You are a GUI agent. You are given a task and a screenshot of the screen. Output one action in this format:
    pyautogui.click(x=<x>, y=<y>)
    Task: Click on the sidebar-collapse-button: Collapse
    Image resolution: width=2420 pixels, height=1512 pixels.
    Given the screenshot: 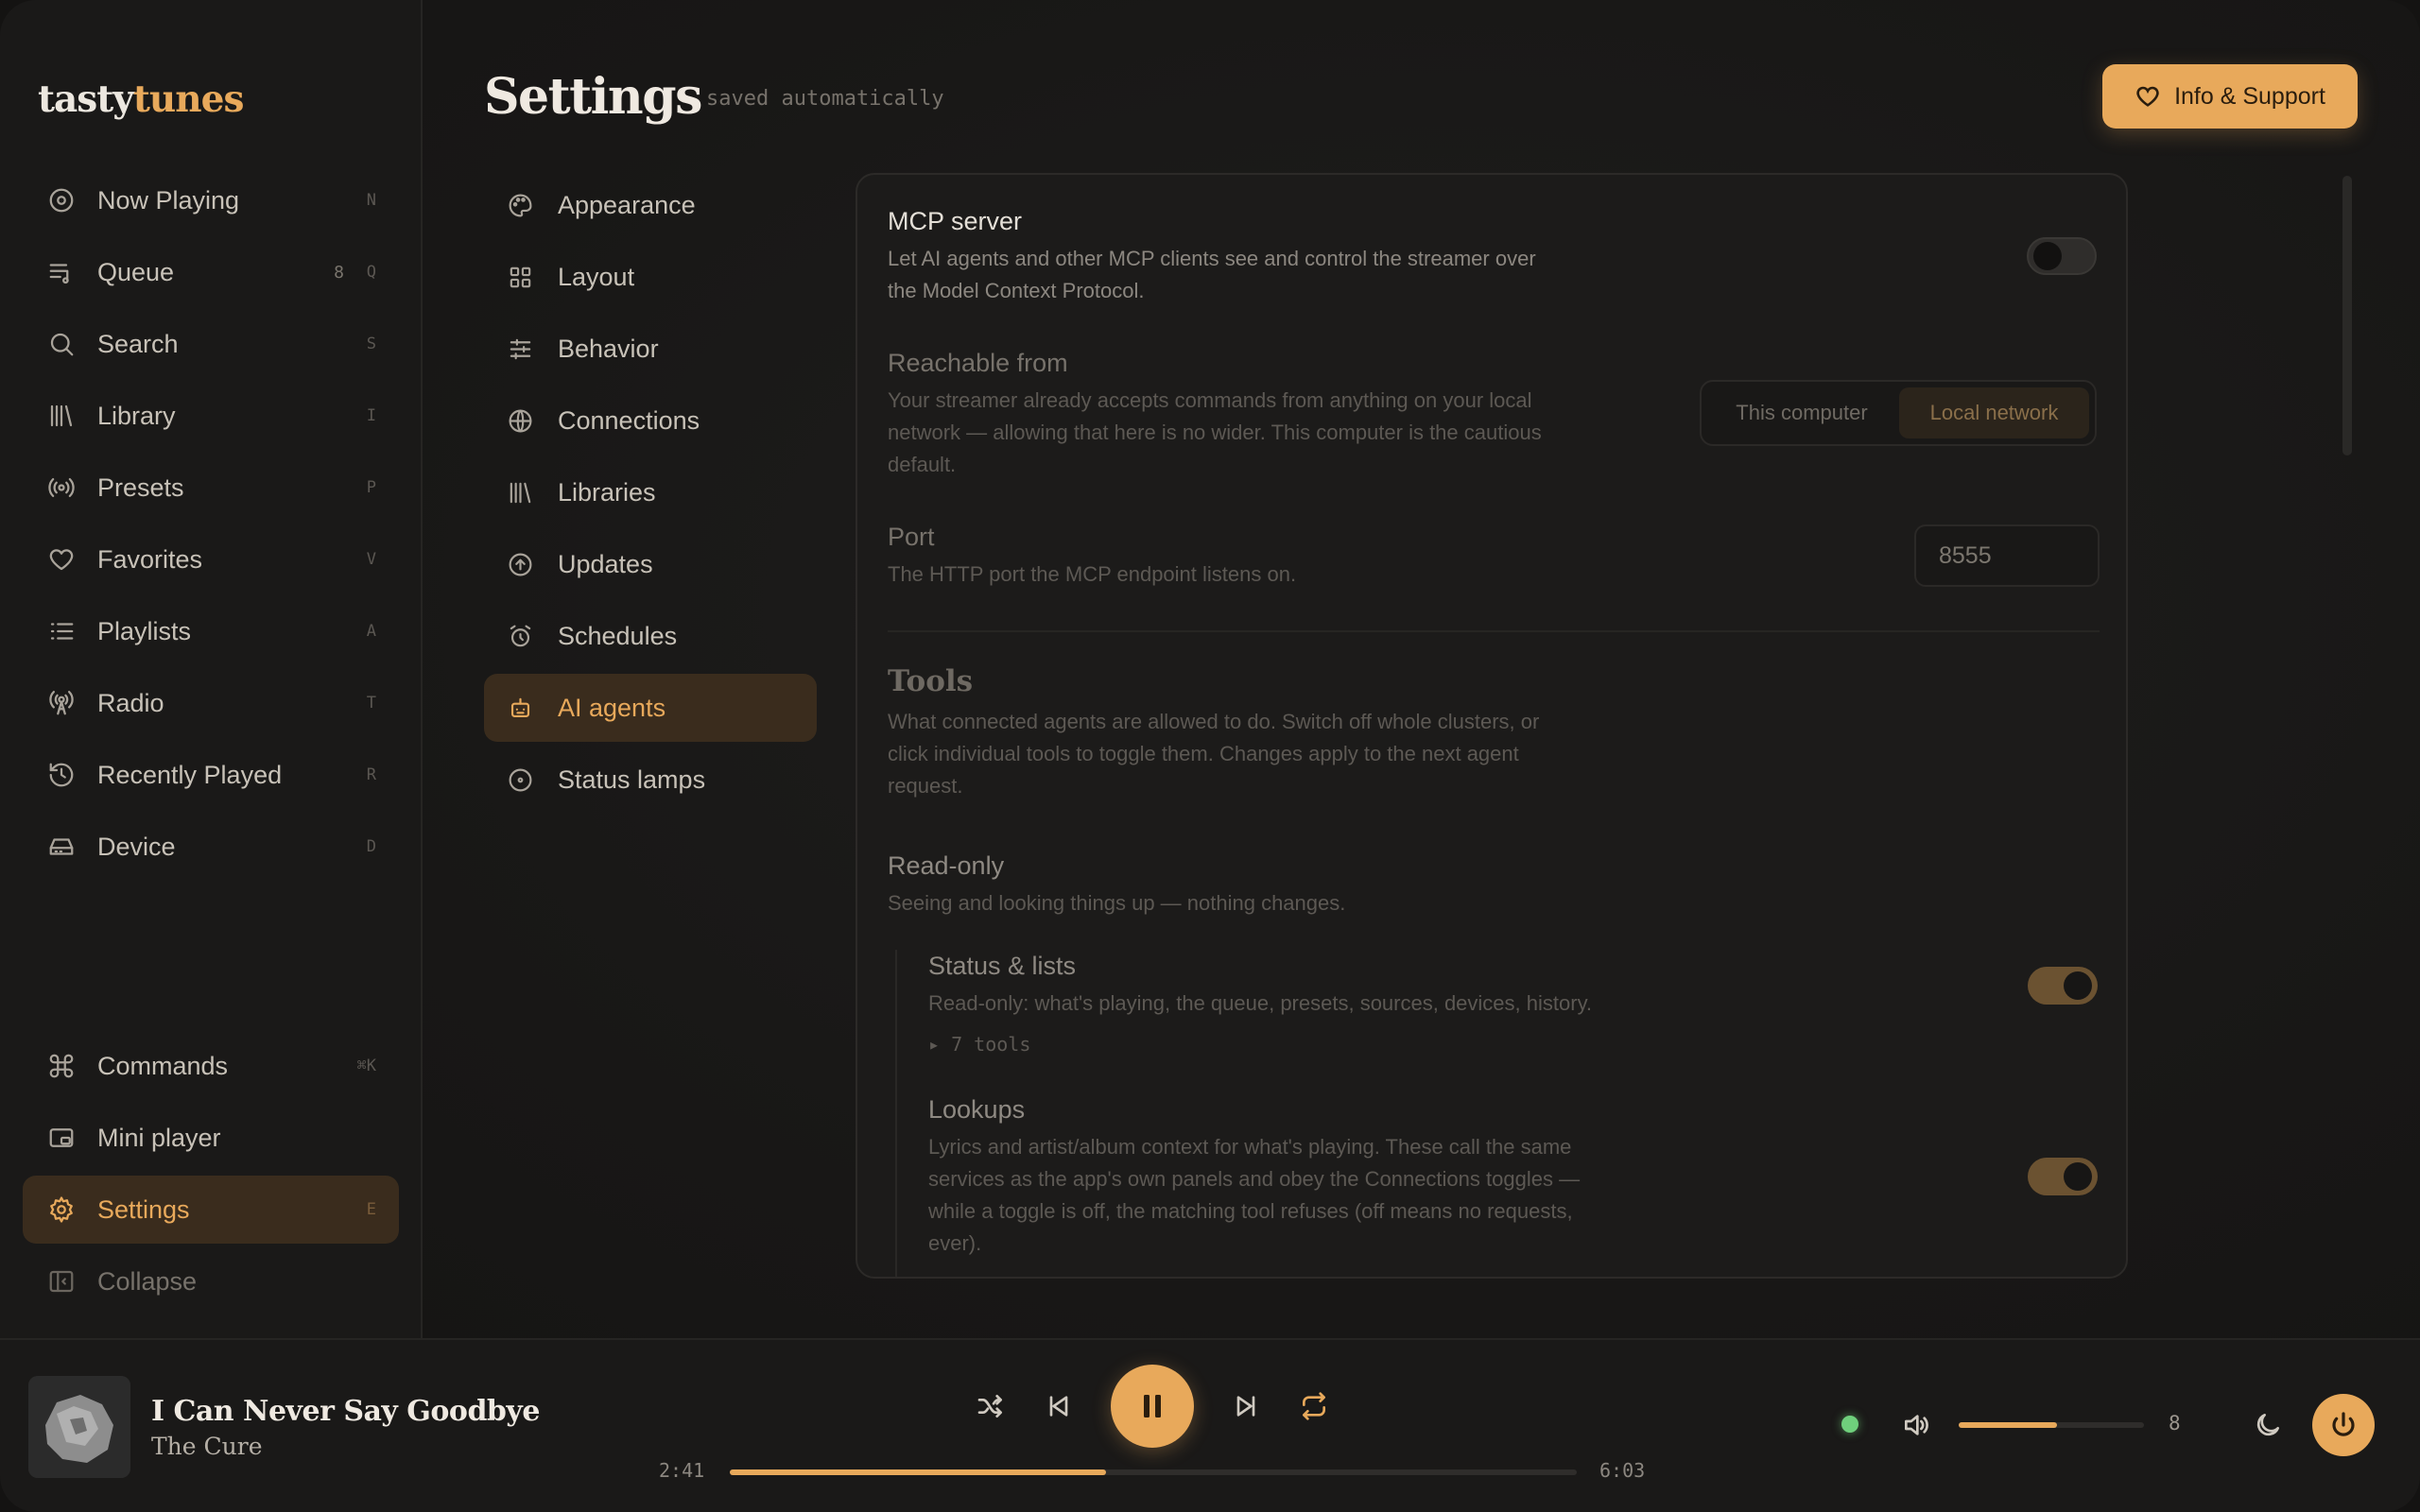 What is the action you would take?
    pyautogui.click(x=211, y=1281)
    